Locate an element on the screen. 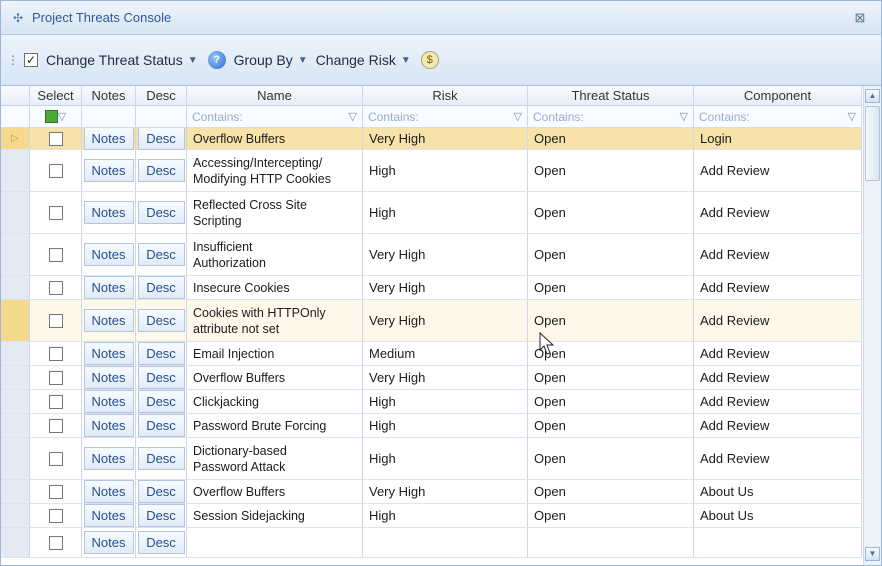 The image size is (882, 566). threat-status-filter-cell: Contains: ▽ is located at coordinates (611, 116).